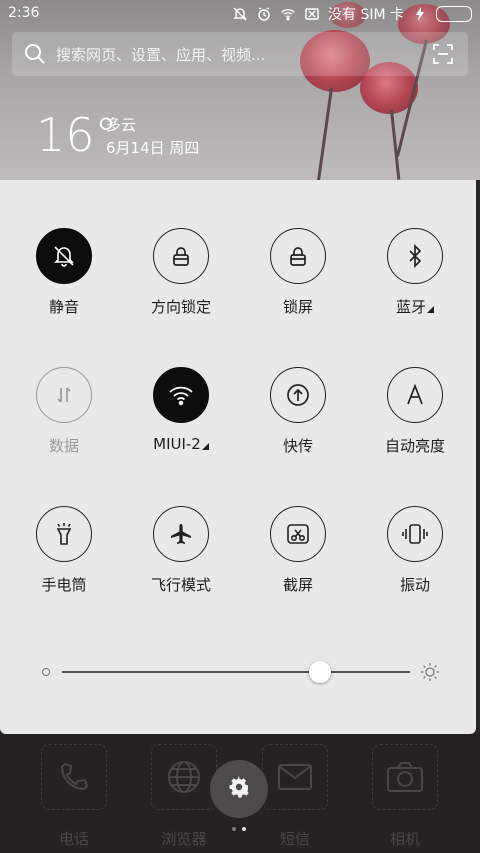 Image resolution: width=480 pixels, height=853 pixels. Describe the element at coordinates (414, 446) in the screenshot. I see `toggle-label: 自动亮度` at that location.